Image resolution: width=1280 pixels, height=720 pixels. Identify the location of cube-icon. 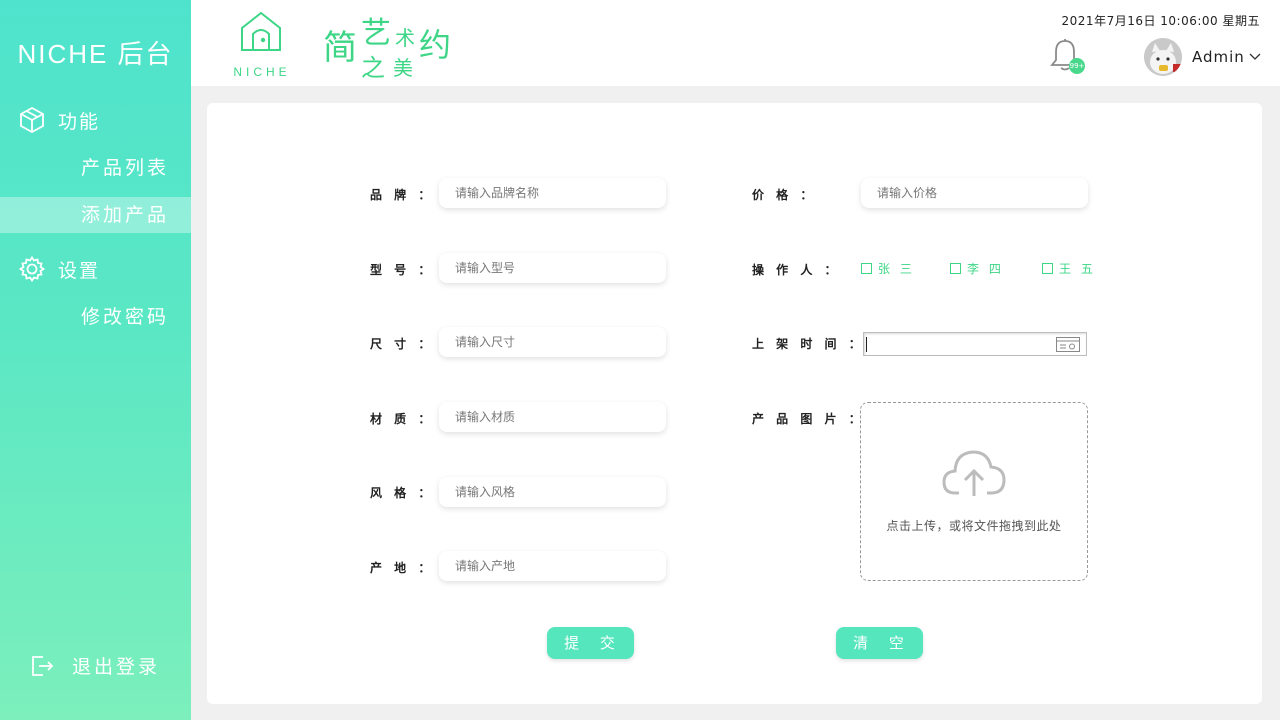
(32, 120).